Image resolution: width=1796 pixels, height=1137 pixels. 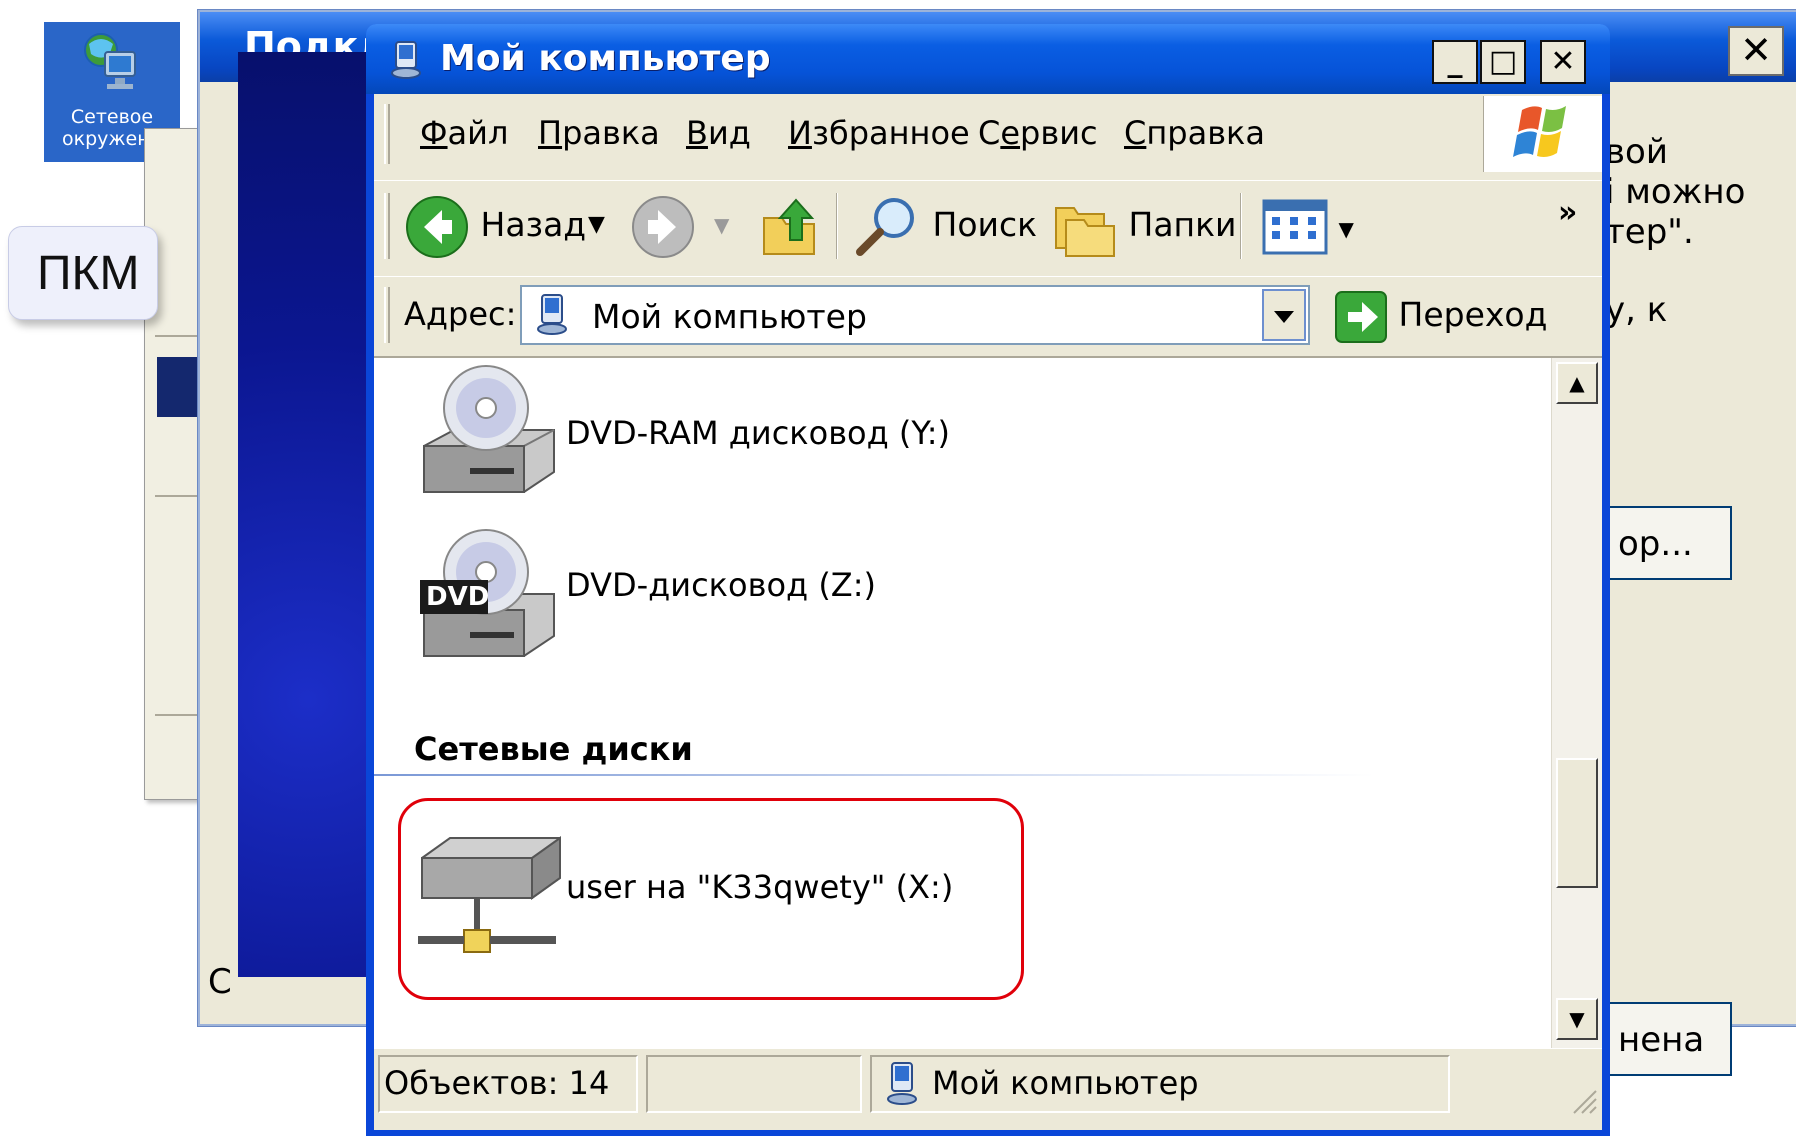 What do you see at coordinates (758, 433) in the screenshot?
I see `item-label: DVD-RAM дисковод (Y:)` at bounding box center [758, 433].